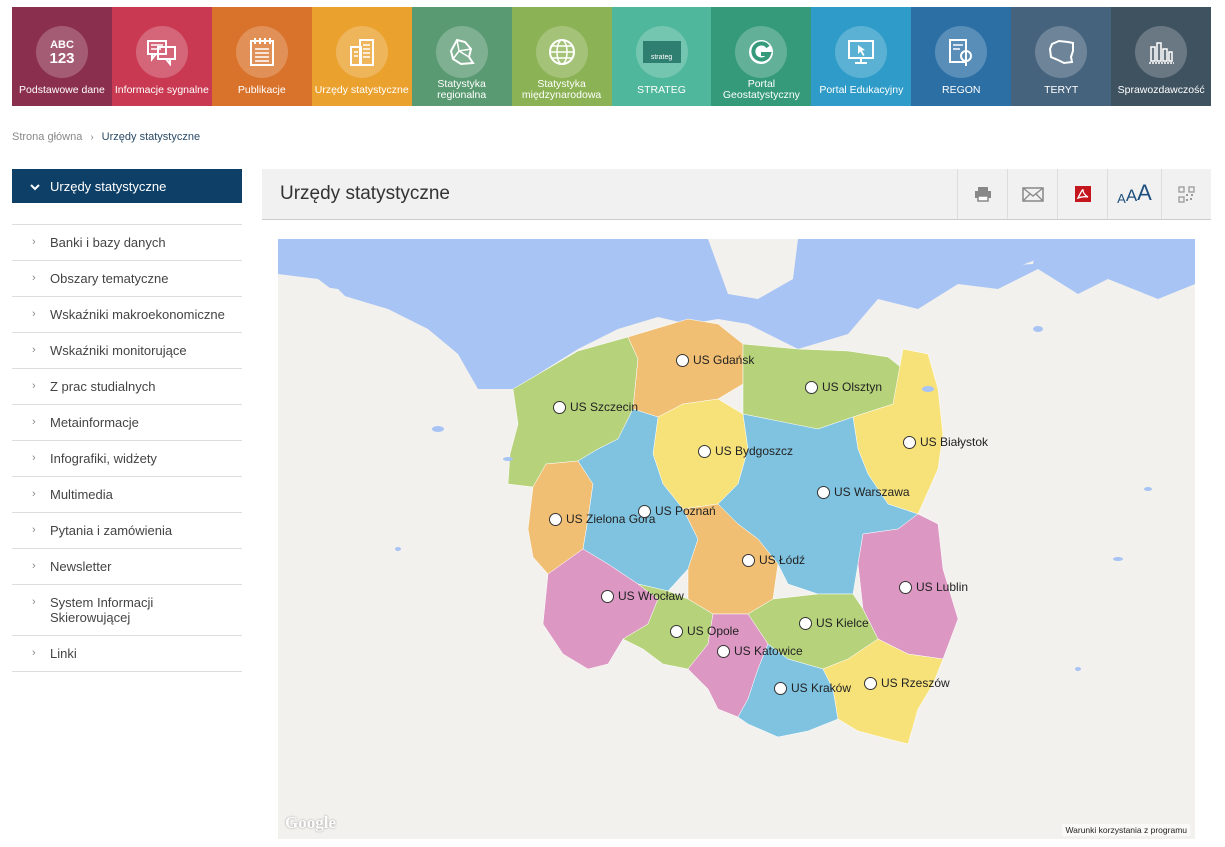 Image resolution: width=1225 pixels, height=847 pixels. I want to click on content-header: Urzędy statystyczne A A A, so click(736, 194).